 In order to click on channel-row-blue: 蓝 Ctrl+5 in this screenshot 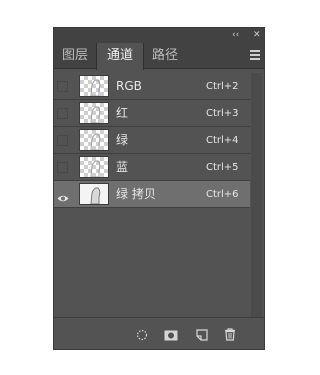, I will do `click(152, 167)`.